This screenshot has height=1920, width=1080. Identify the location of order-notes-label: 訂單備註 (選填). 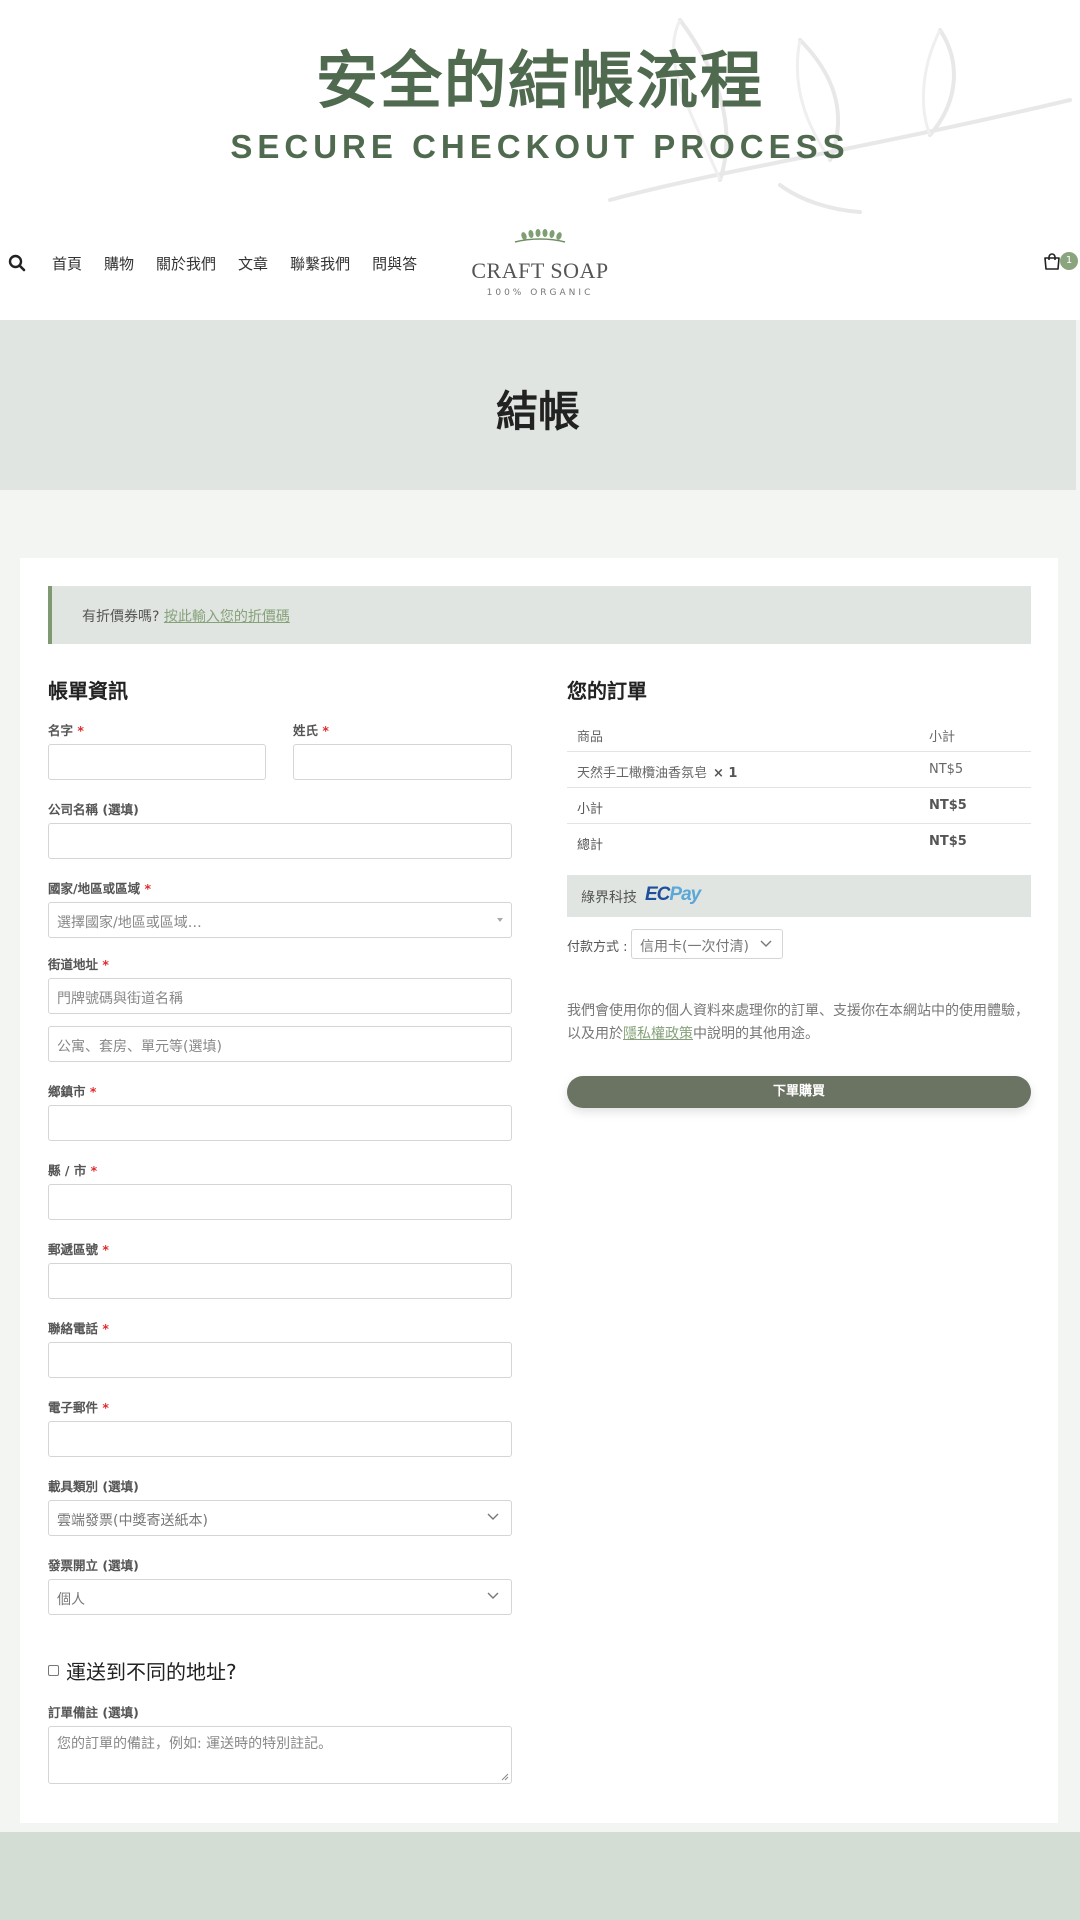
(93, 1712).